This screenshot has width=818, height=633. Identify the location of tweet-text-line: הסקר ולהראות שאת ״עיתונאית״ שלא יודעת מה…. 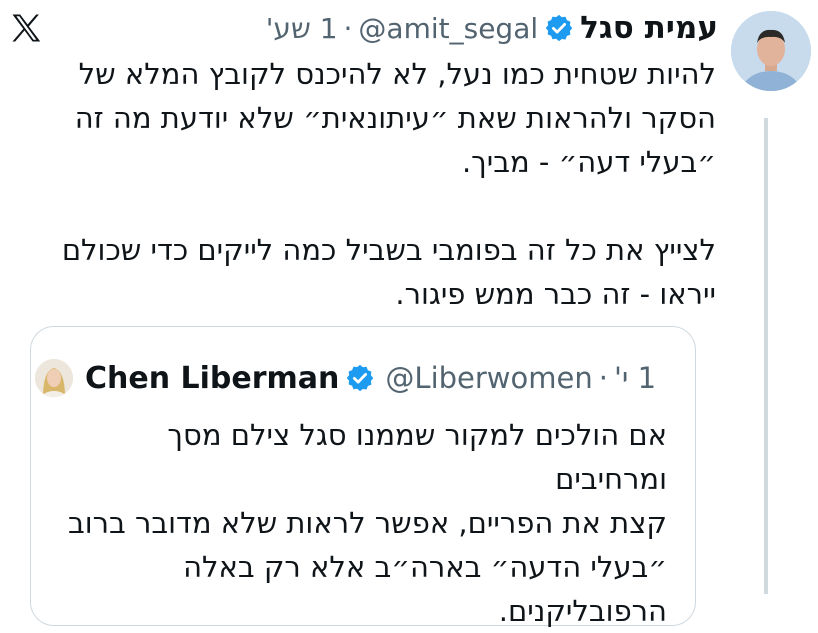
(395, 118).